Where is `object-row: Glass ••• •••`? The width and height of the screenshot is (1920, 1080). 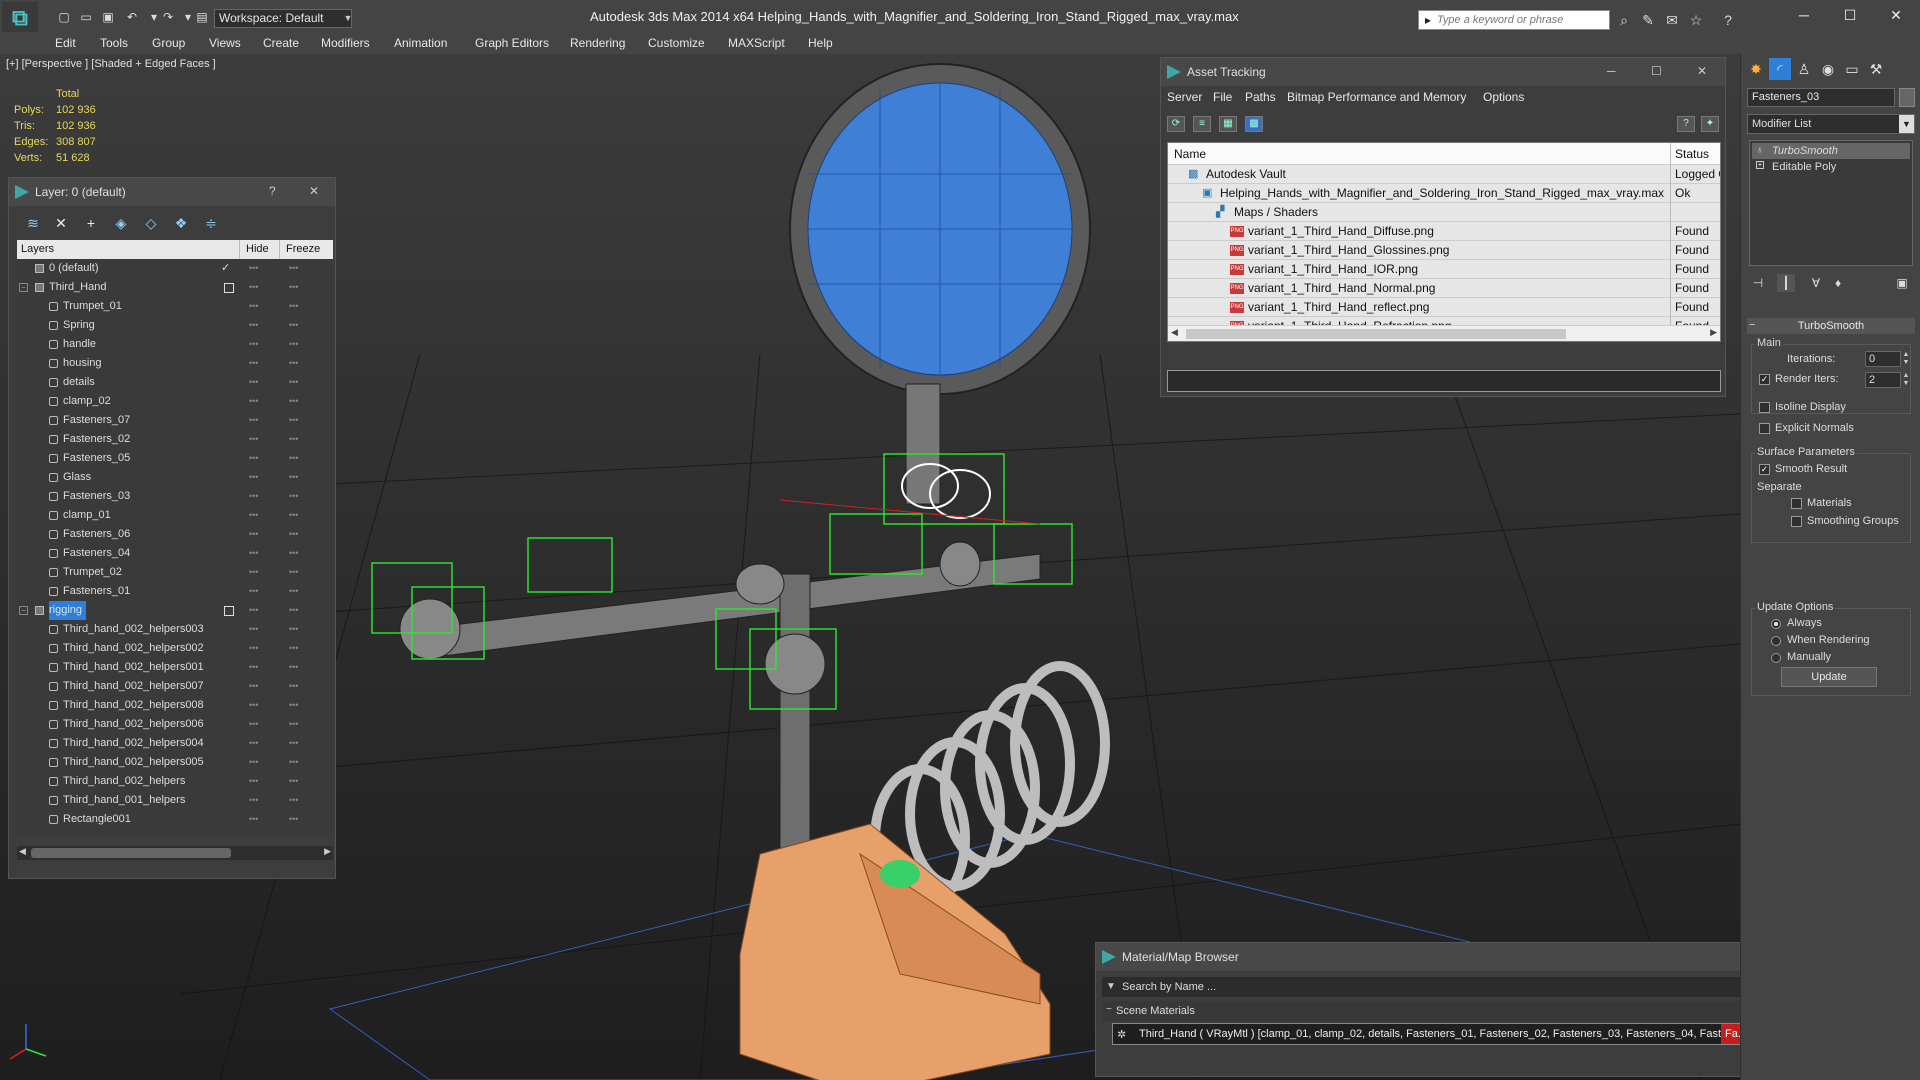 object-row: Glass ••• ••• is located at coordinates (175, 477).